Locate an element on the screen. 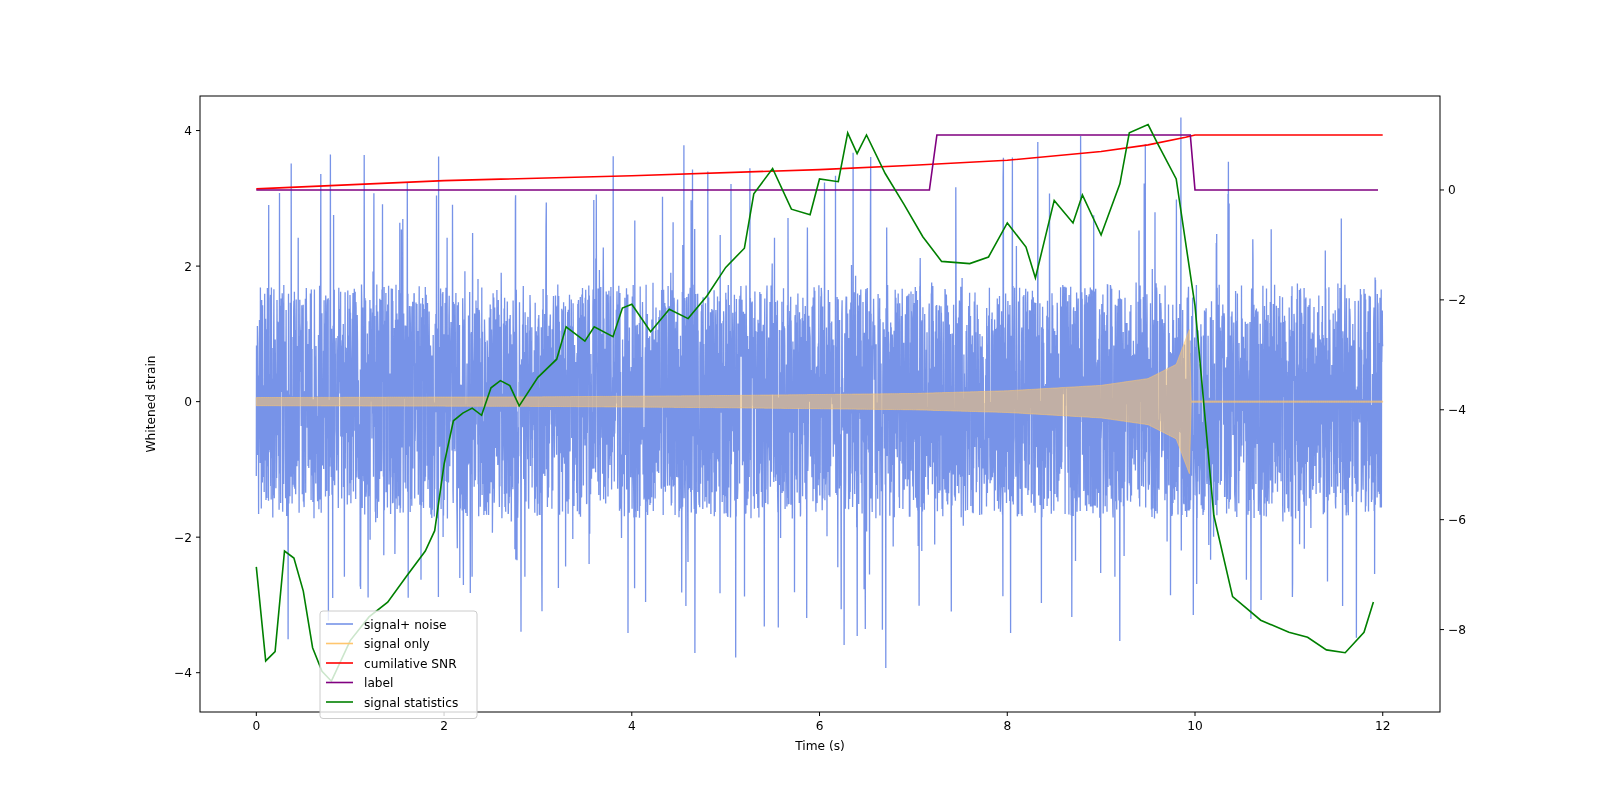  y-axis-label: Whitened strain is located at coordinates (151, 404).